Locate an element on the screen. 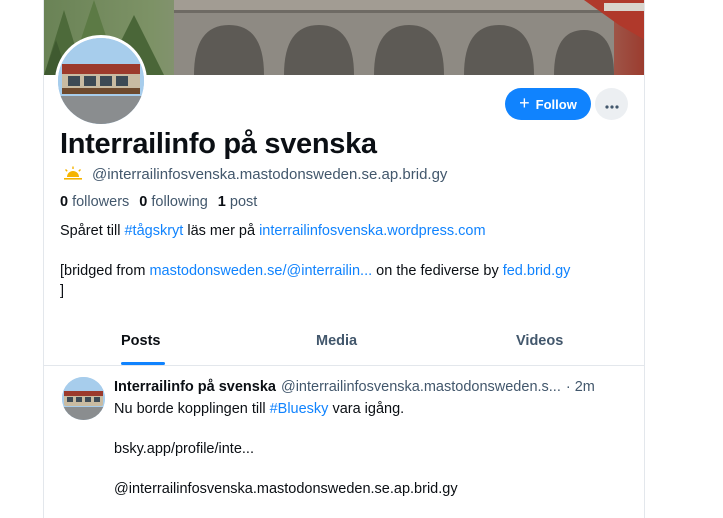 The width and height of the screenshot is (723, 518). followers-stat: 0 followers is located at coordinates (94, 202).